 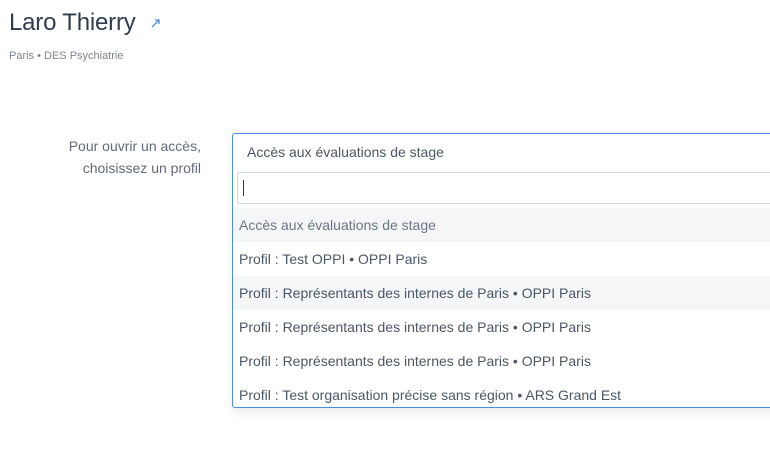 What do you see at coordinates (501, 259) in the screenshot?
I see `option-item: Profil : Test OPPI • OPPI Paris` at bounding box center [501, 259].